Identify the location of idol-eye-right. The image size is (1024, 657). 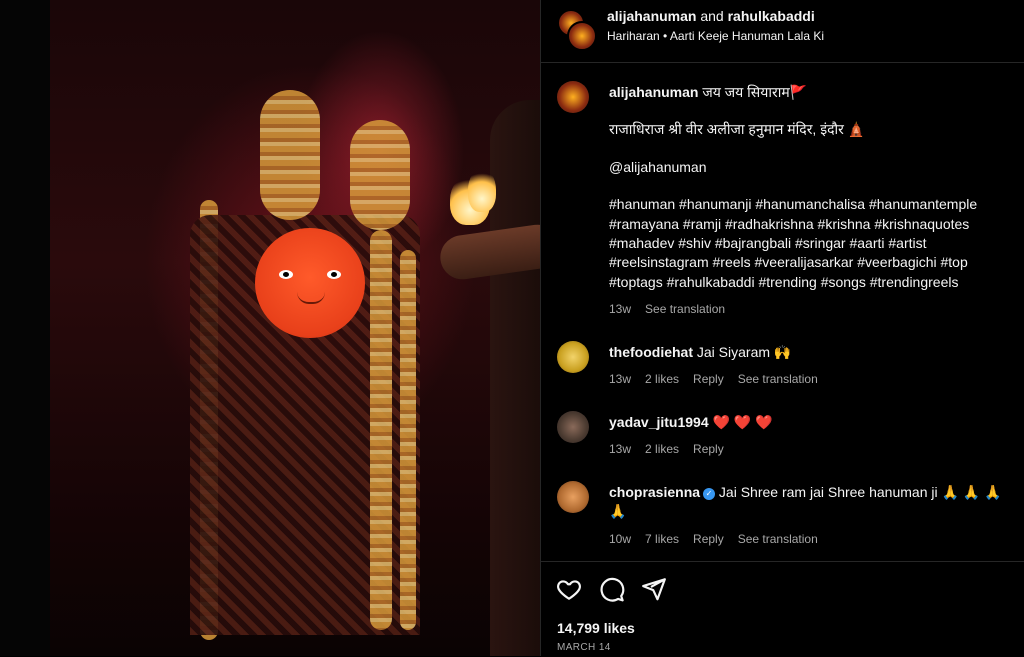
(334, 274).